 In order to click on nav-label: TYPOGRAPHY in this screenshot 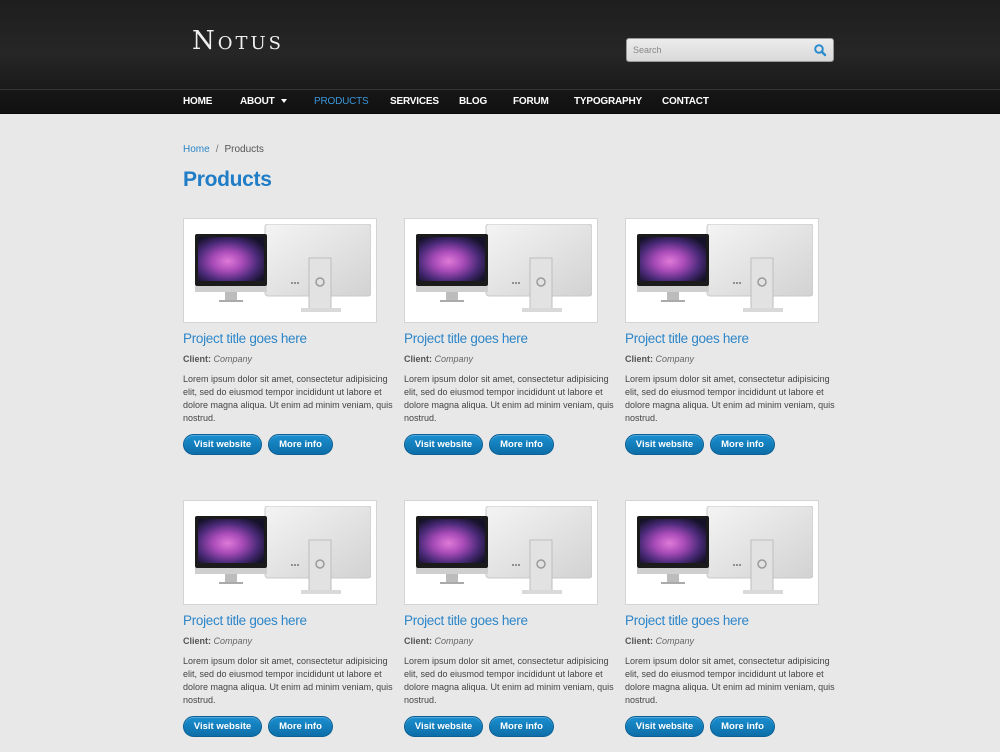, I will do `click(608, 101)`.